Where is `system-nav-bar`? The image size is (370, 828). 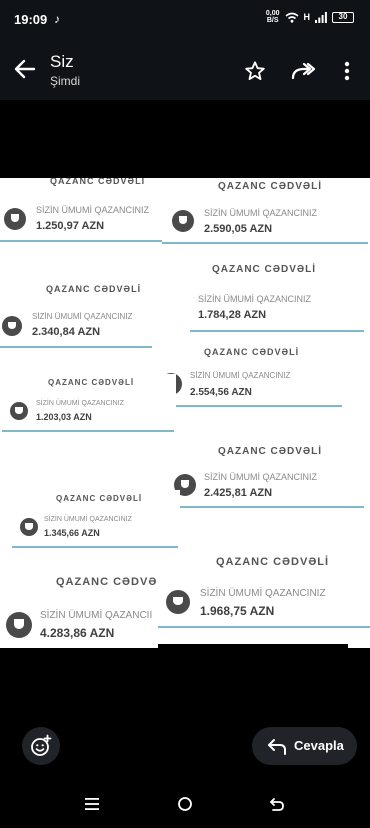
system-nav-bar is located at coordinates (185, 801).